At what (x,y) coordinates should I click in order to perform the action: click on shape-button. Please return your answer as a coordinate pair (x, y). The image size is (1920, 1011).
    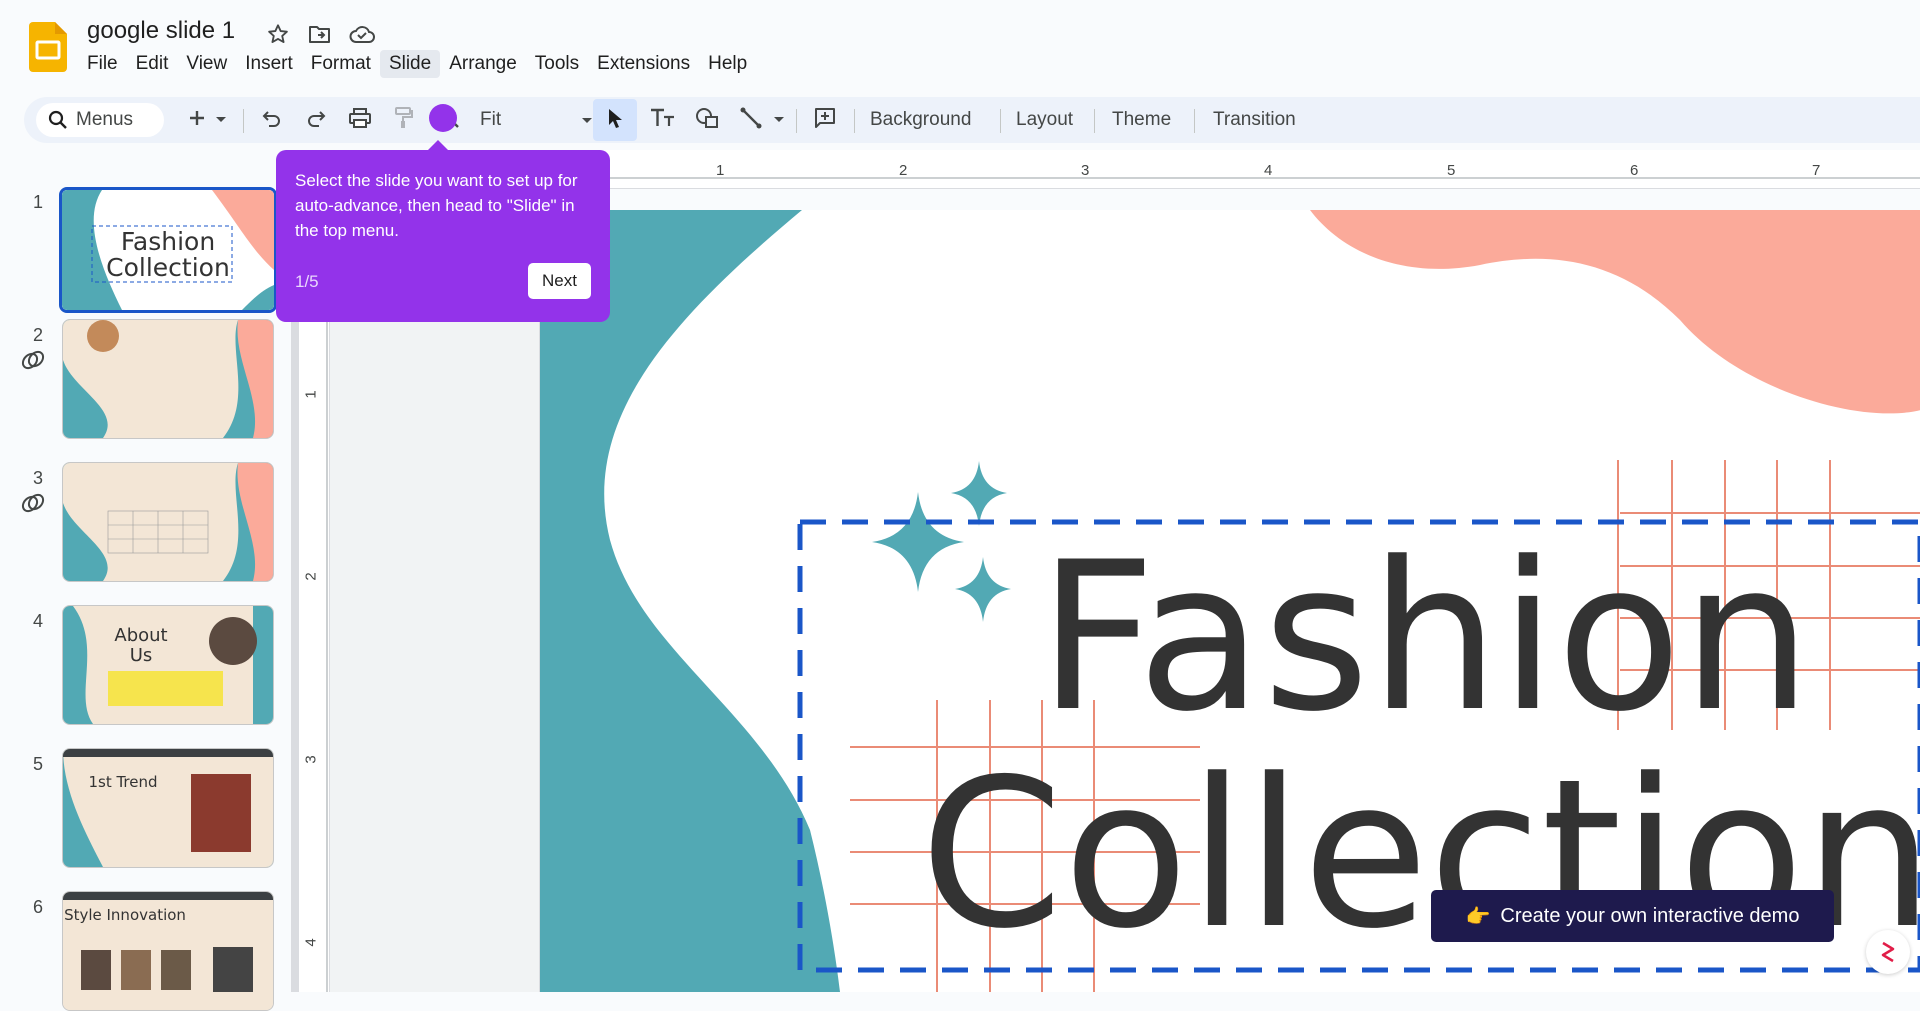
    Looking at the image, I should click on (707, 120).